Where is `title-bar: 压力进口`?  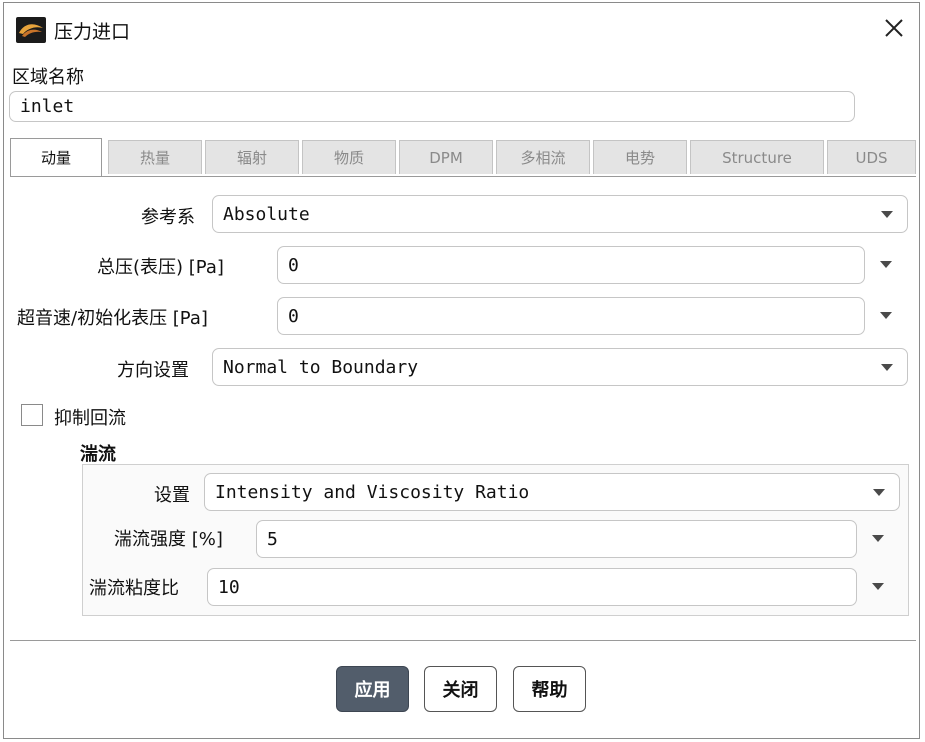 title-bar: 压力进口 is located at coordinates (461, 29).